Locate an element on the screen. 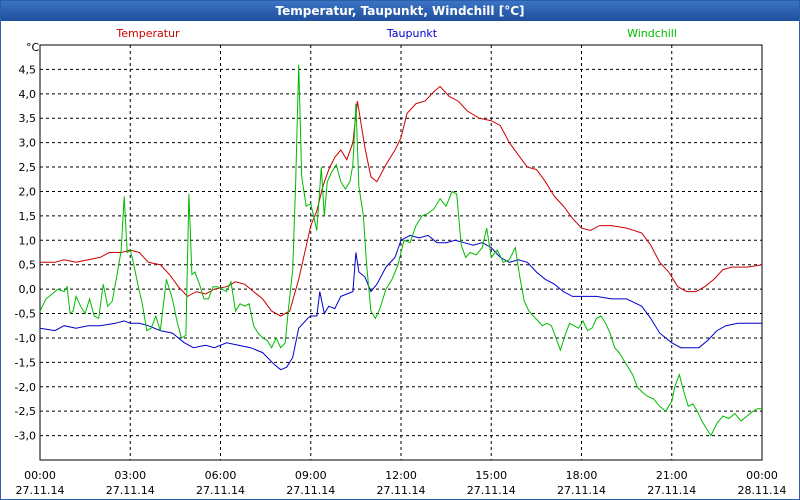  legend: Temperatur Taupunkt Windchill is located at coordinates (396, 33).